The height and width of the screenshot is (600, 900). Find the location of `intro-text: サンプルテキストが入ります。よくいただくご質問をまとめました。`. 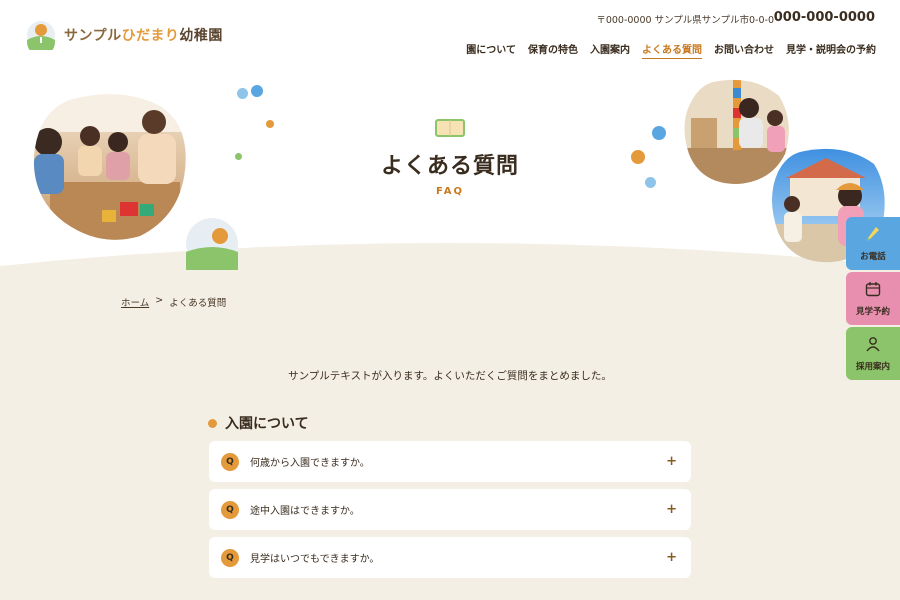

intro-text: サンプルテキストが入ります。よくいただくご質問をまとめました。 is located at coordinates (450, 376).